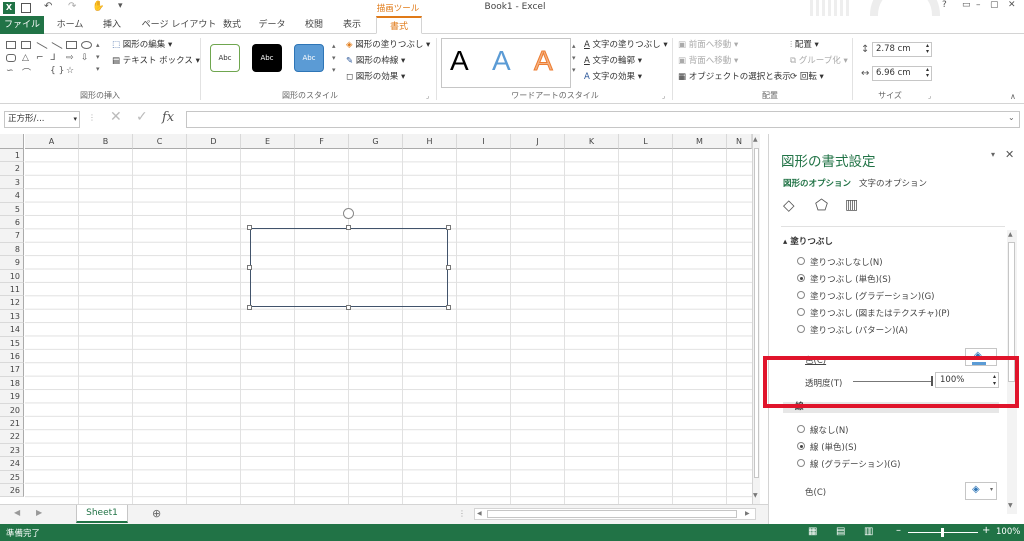  I want to click on horizontal-scrollbar: ◀ ▶, so click(615, 514).